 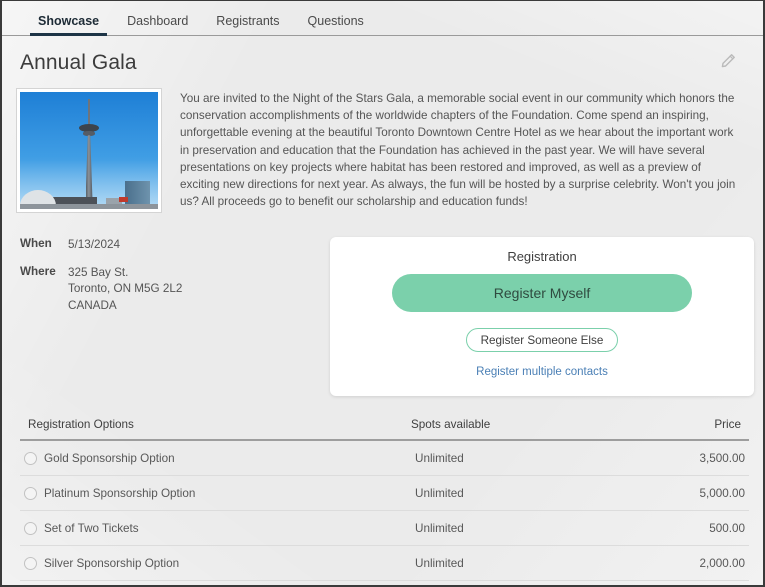 I want to click on option-price: 5,000.00, so click(x=722, y=493).